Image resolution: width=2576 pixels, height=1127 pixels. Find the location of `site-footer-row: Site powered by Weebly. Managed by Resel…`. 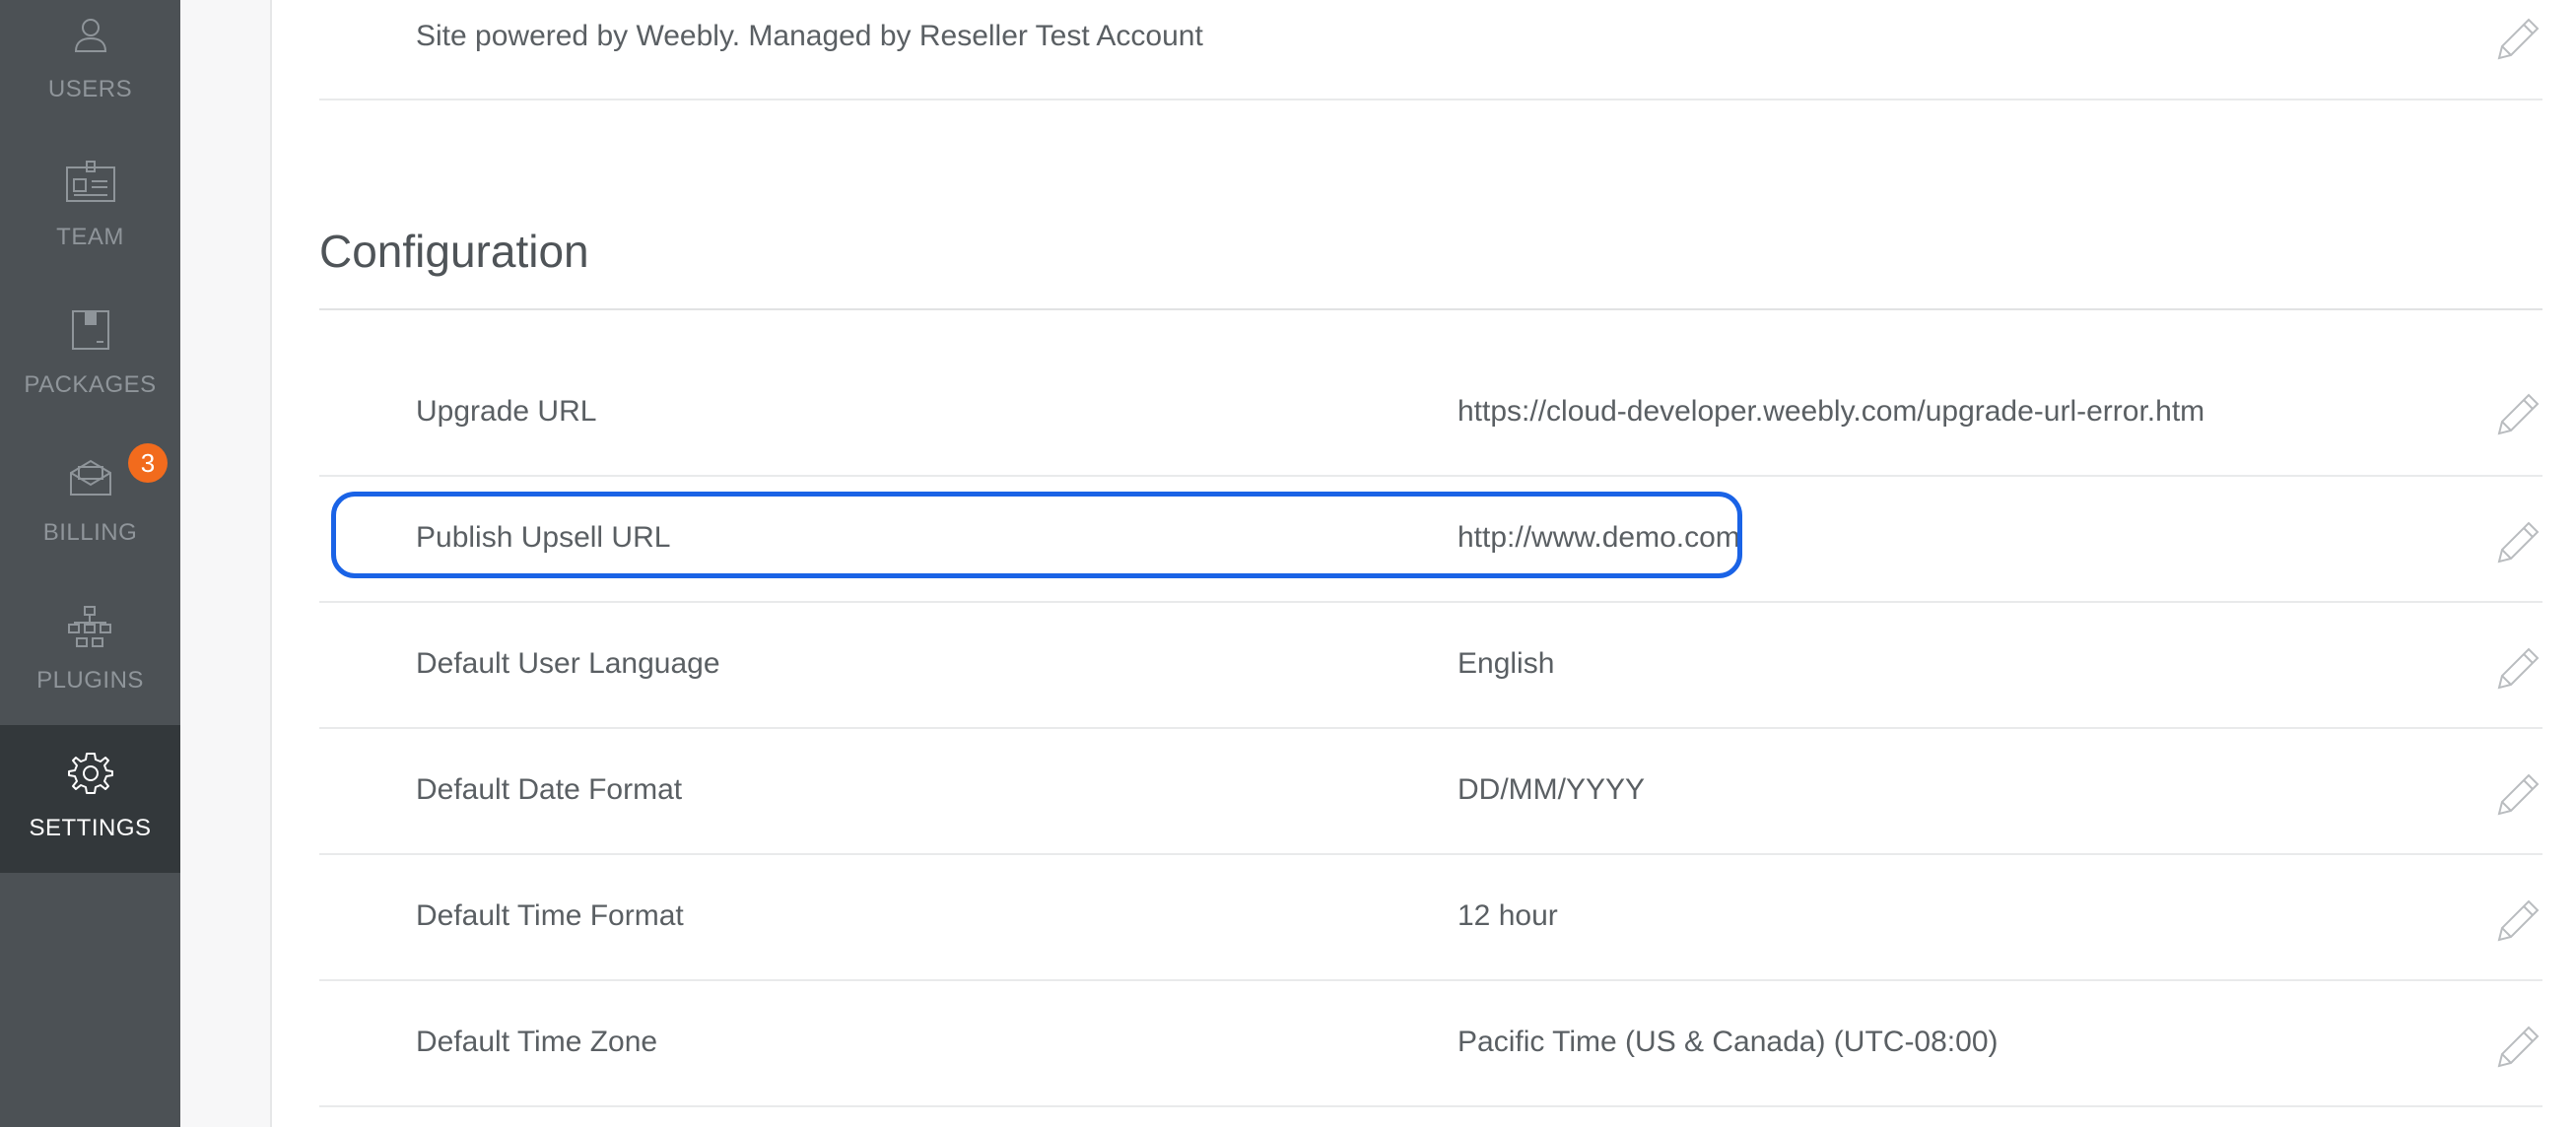

site-footer-row: Site powered by Weebly. Managed by Resel… is located at coordinates (1430, 50).